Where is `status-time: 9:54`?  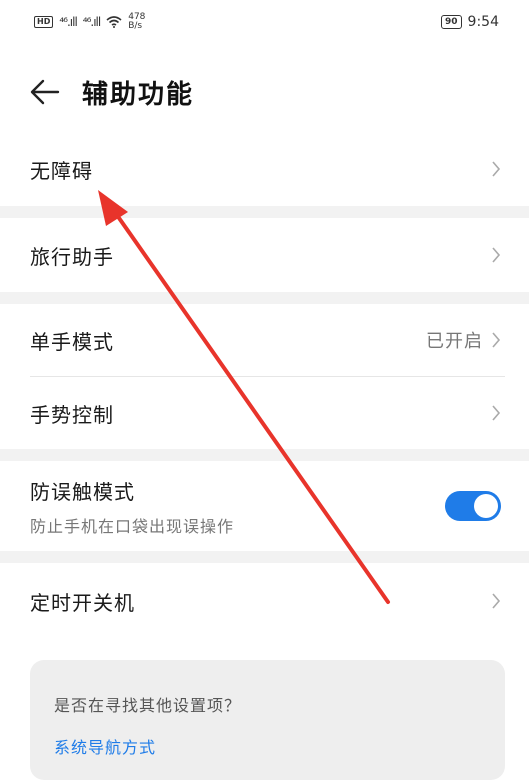
status-time: 9:54 is located at coordinates (483, 22).